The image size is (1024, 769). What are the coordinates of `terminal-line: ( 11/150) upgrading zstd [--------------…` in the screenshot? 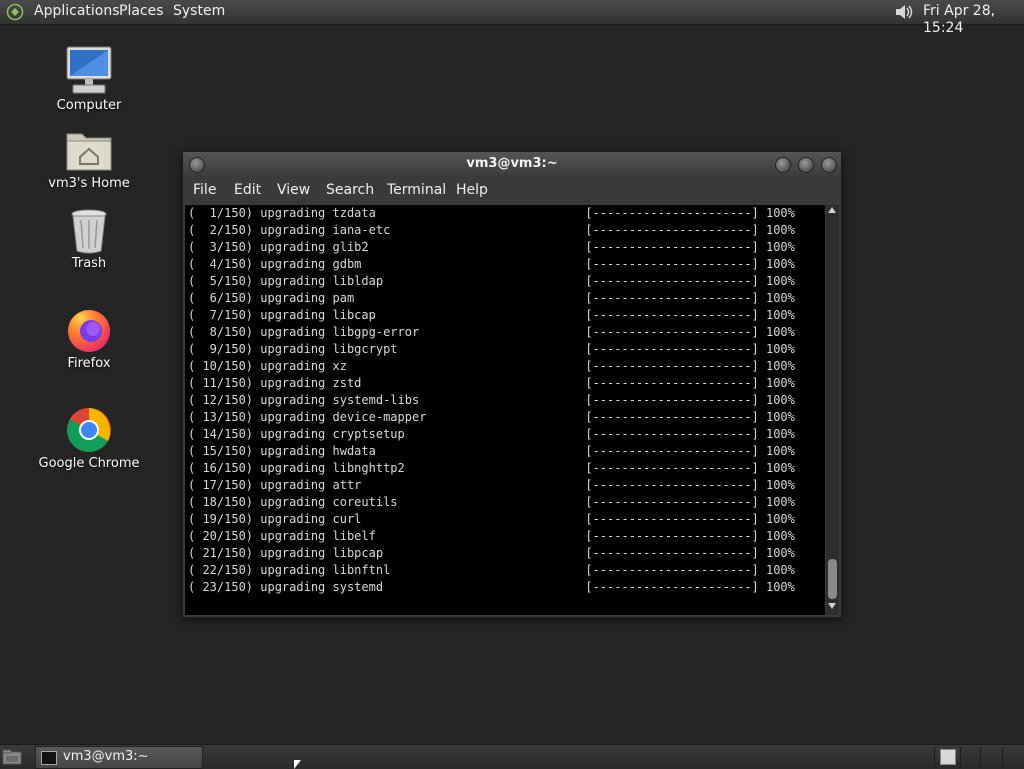 It's located at (491, 383).